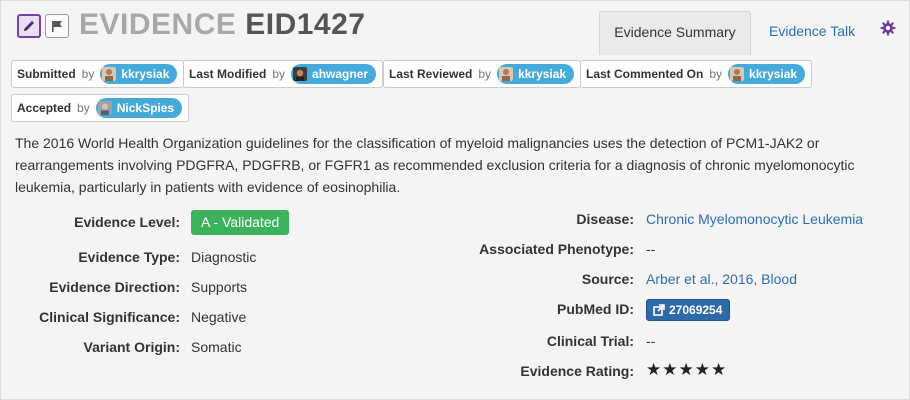  What do you see at coordinates (675, 33) in the screenshot?
I see `tab-evidence-summary: Evidence Summary` at bounding box center [675, 33].